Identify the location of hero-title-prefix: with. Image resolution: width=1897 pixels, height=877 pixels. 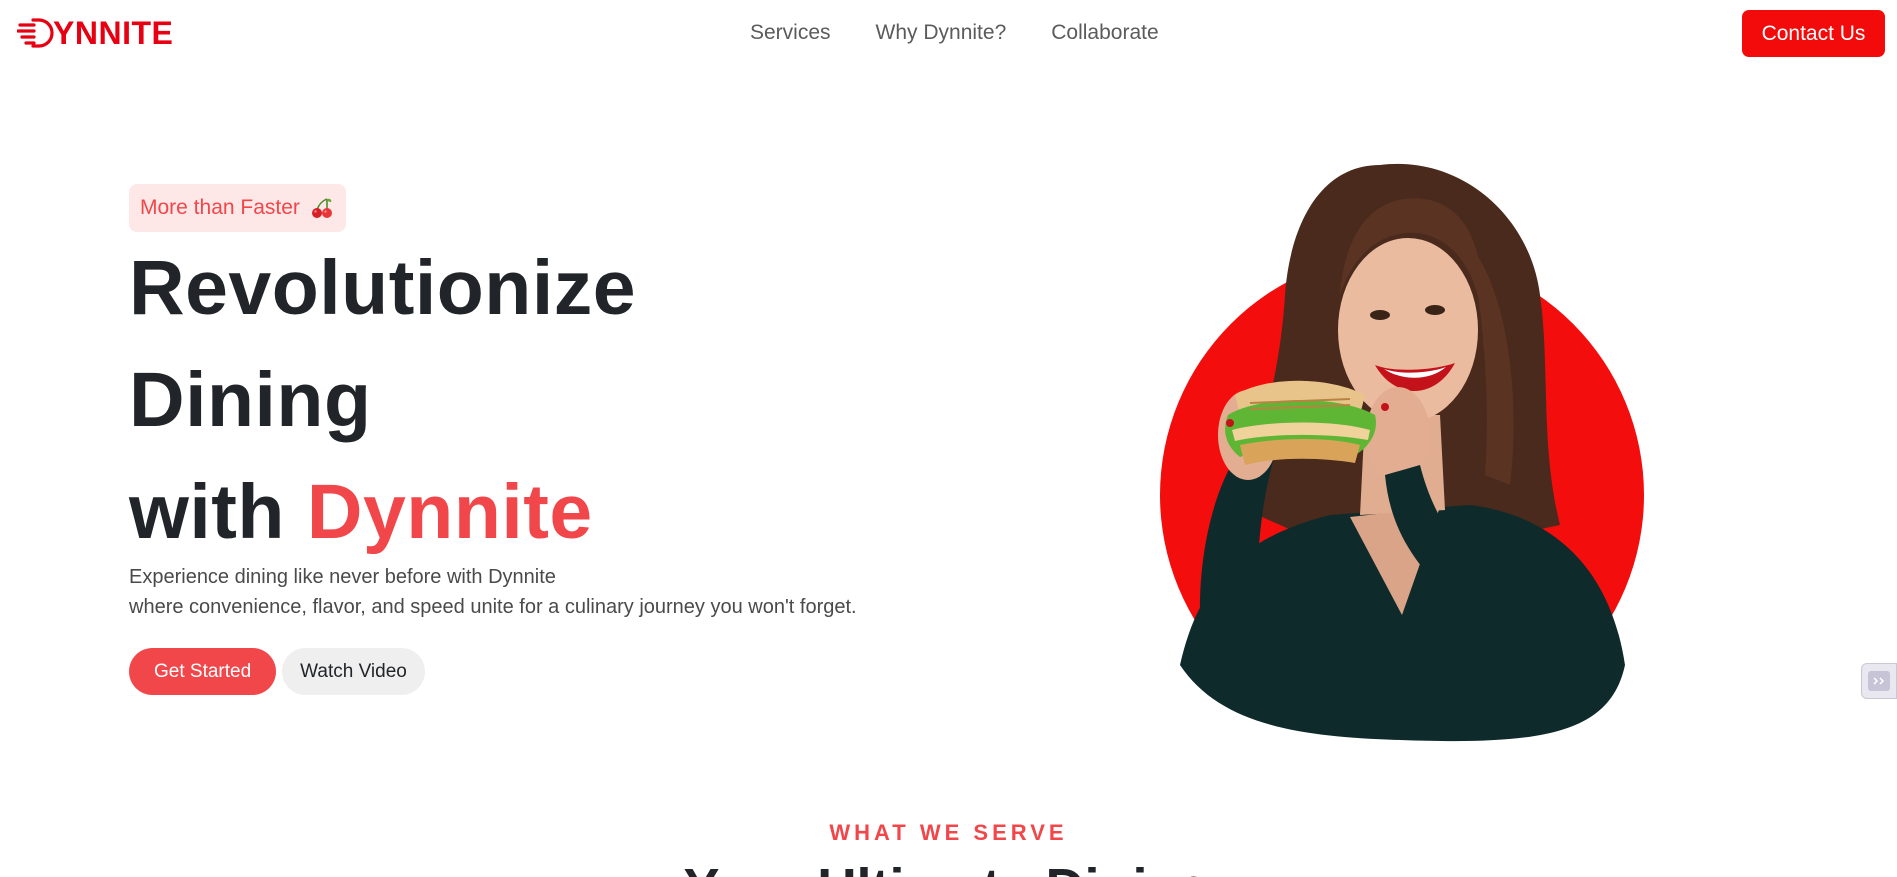
(207, 512).